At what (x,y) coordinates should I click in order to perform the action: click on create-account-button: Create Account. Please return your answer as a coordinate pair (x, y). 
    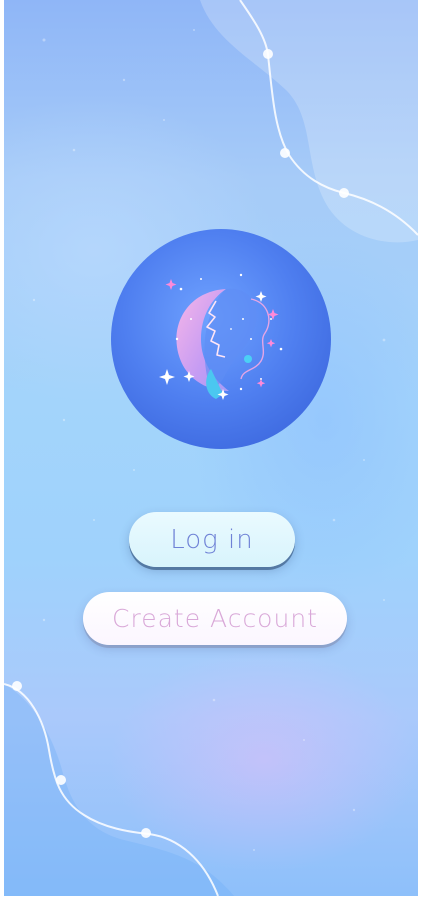
    Looking at the image, I should click on (215, 618).